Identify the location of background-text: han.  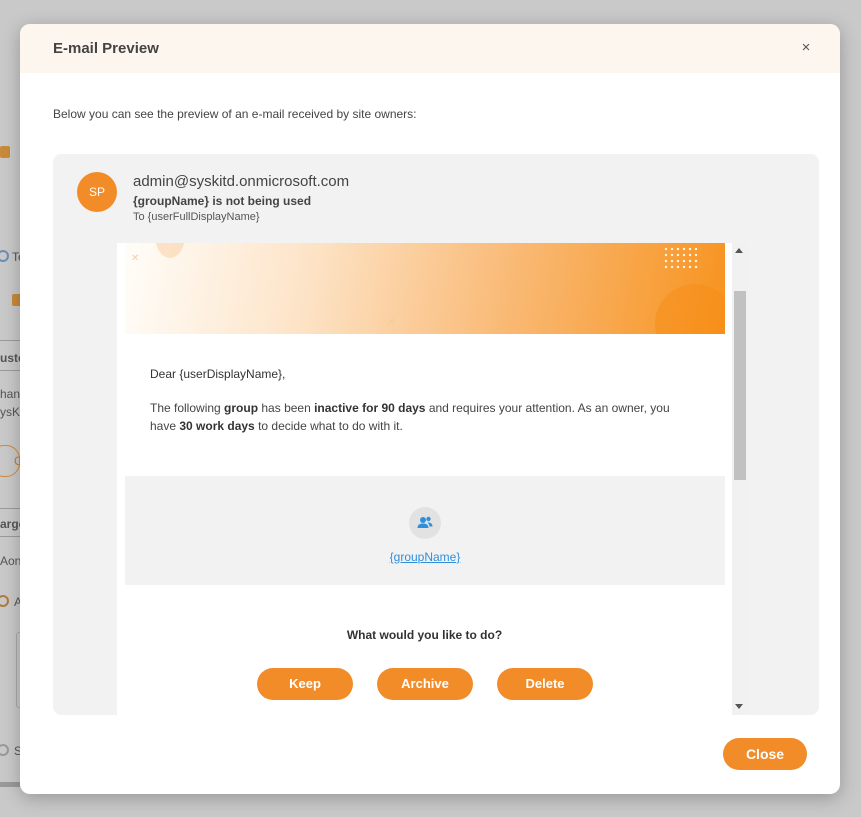
(10, 394).